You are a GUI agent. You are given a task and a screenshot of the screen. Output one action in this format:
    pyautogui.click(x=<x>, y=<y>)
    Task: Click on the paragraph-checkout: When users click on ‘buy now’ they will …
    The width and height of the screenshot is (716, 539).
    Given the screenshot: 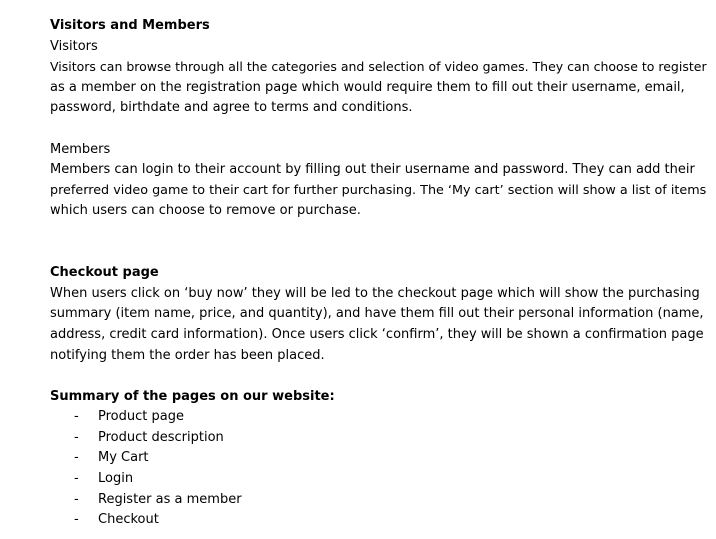 What is the action you would take?
    pyautogui.click(x=377, y=325)
    